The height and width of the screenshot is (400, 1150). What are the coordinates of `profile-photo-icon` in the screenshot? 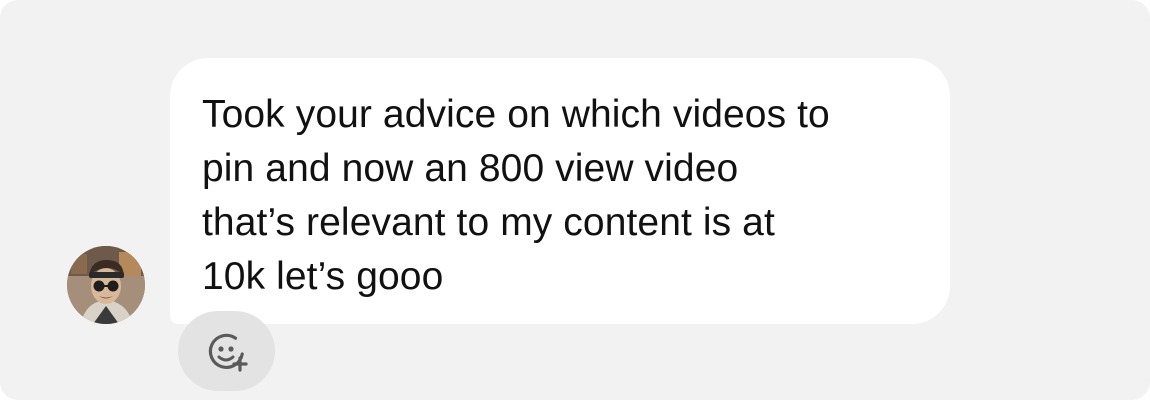 It's located at (106, 285).